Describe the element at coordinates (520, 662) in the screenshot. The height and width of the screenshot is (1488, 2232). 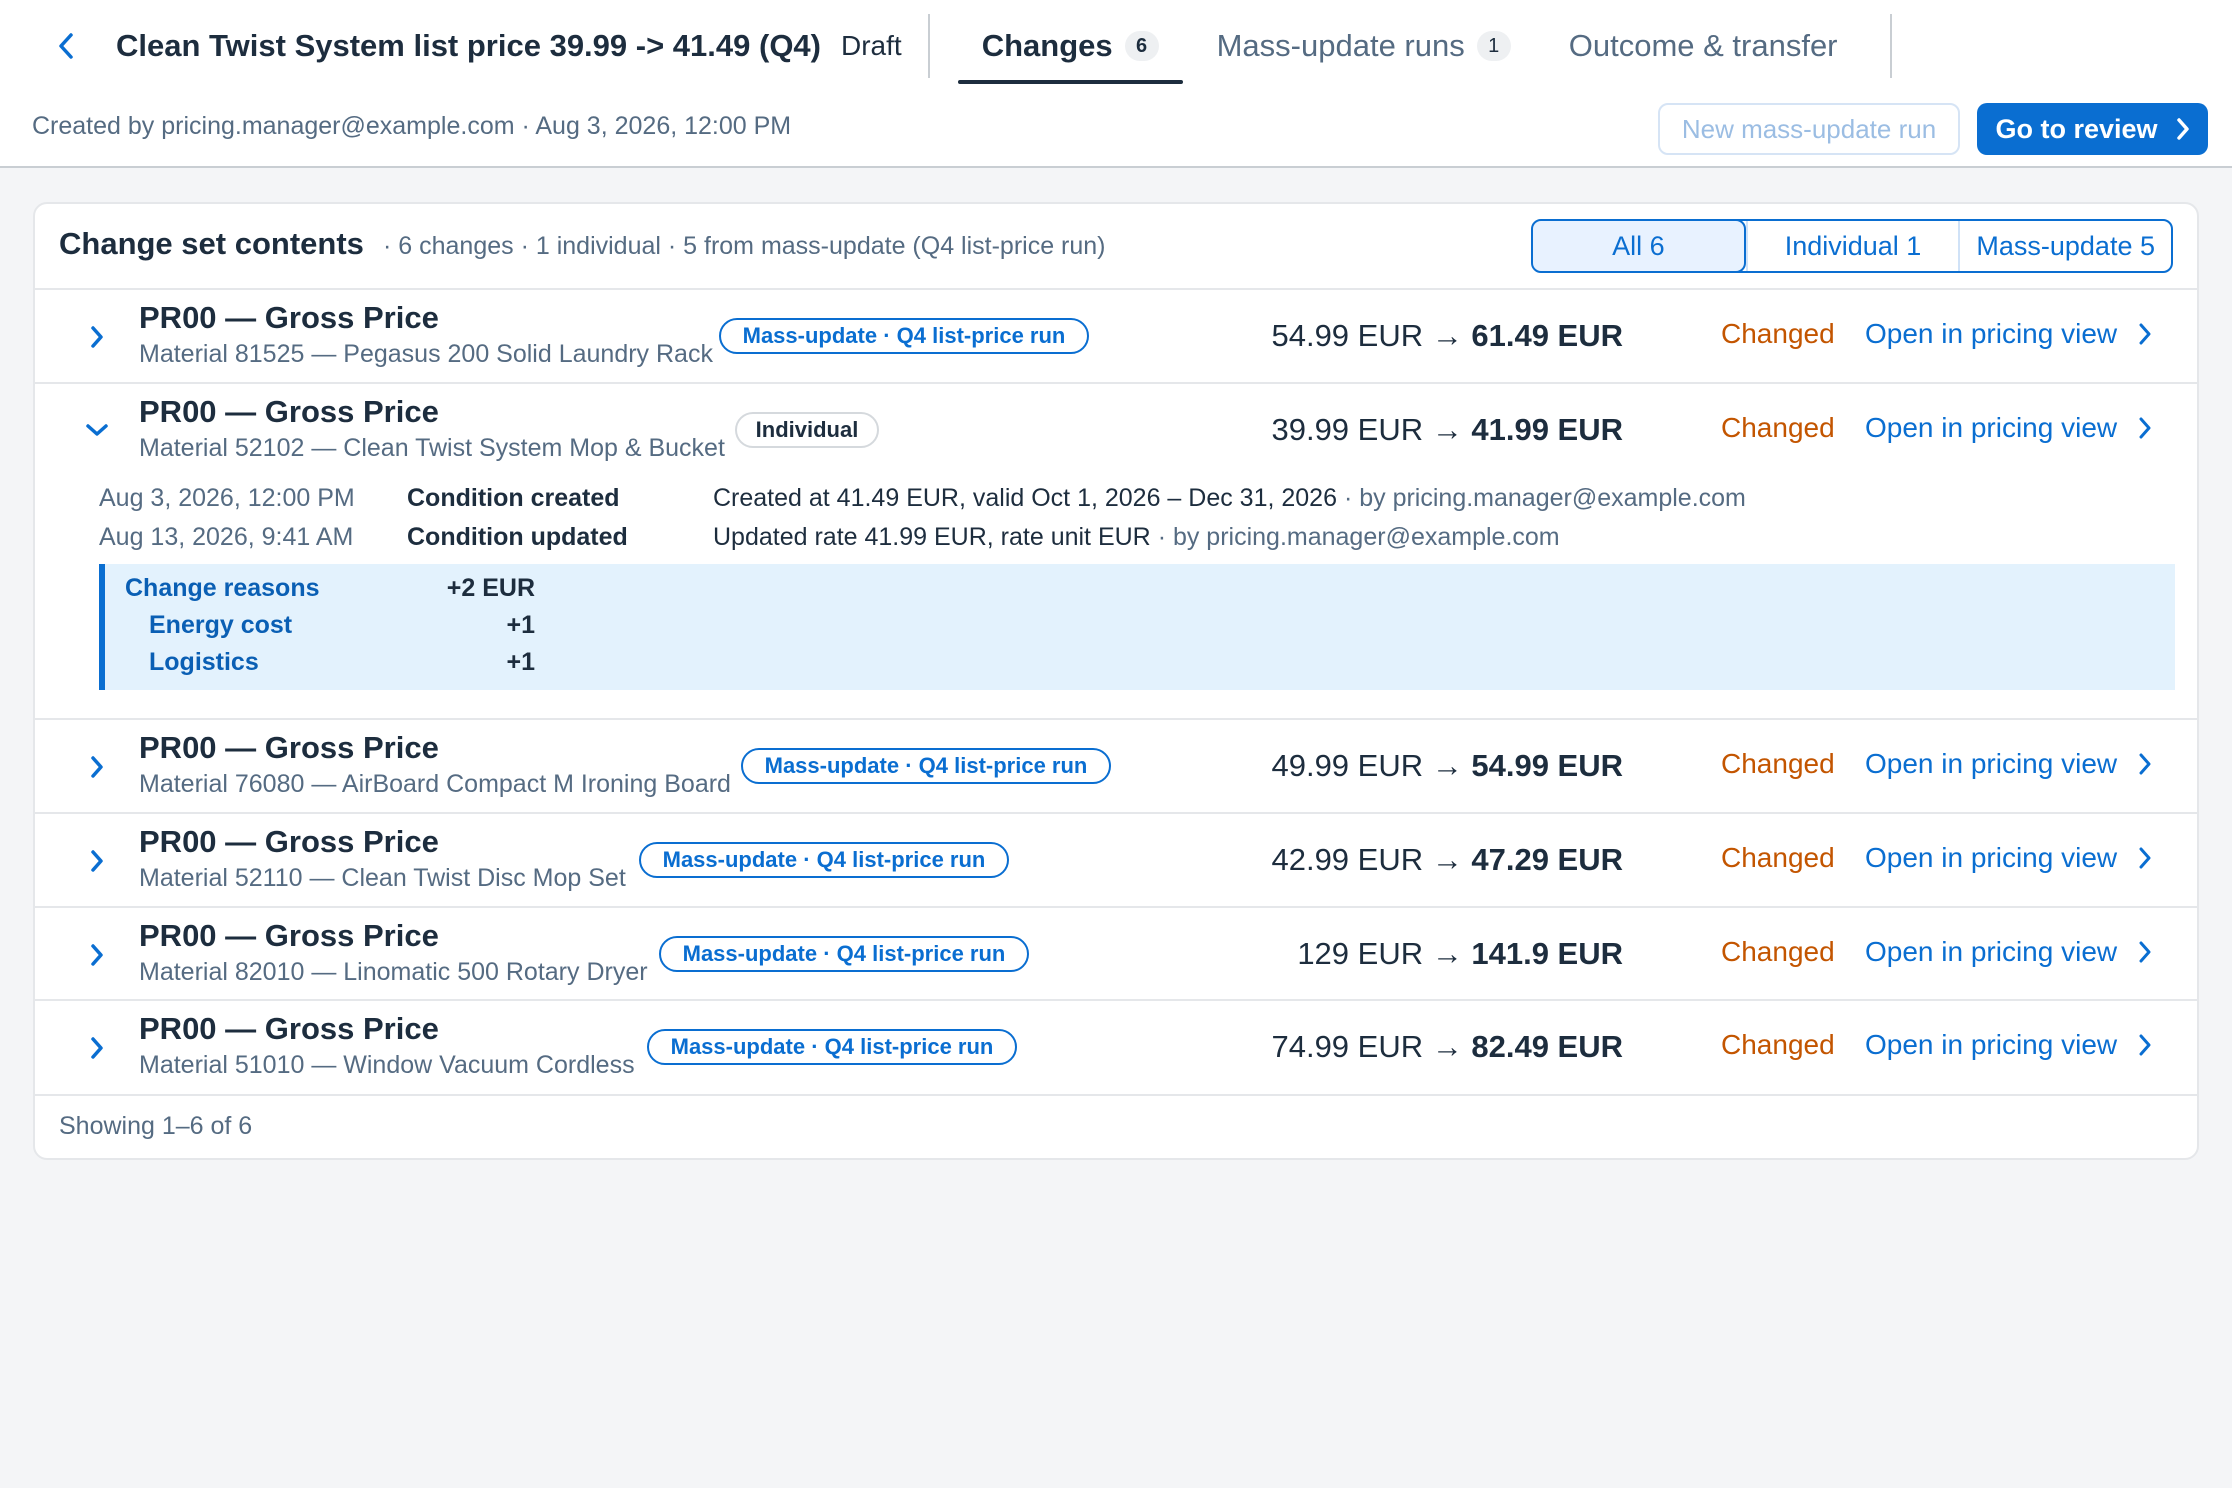
I see `reason-value: +1` at that location.